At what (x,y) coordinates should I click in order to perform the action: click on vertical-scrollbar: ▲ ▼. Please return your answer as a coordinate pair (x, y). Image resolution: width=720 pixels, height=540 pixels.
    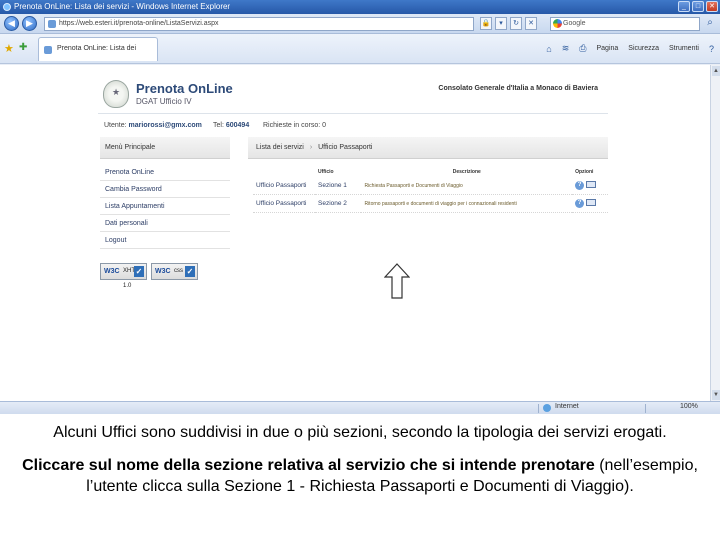
    Looking at the image, I should click on (715, 233).